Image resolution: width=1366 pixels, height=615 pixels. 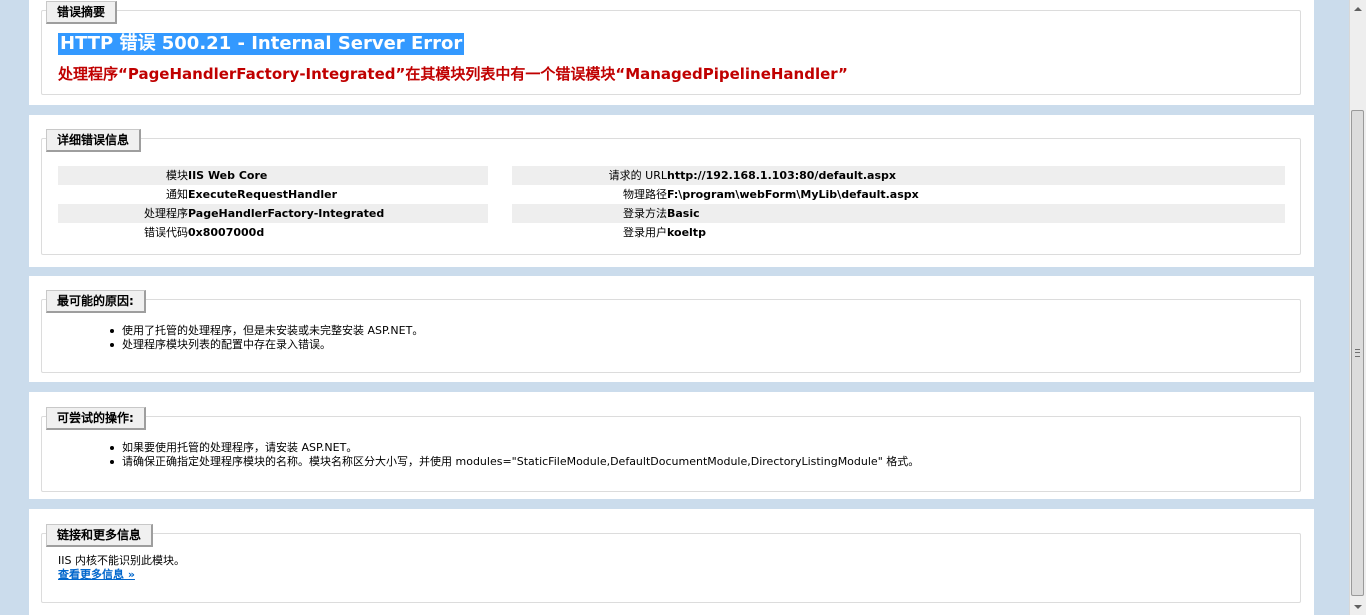 What do you see at coordinates (273, 175) in the screenshot?
I see `detail-row: 模块 IIS Web Core` at bounding box center [273, 175].